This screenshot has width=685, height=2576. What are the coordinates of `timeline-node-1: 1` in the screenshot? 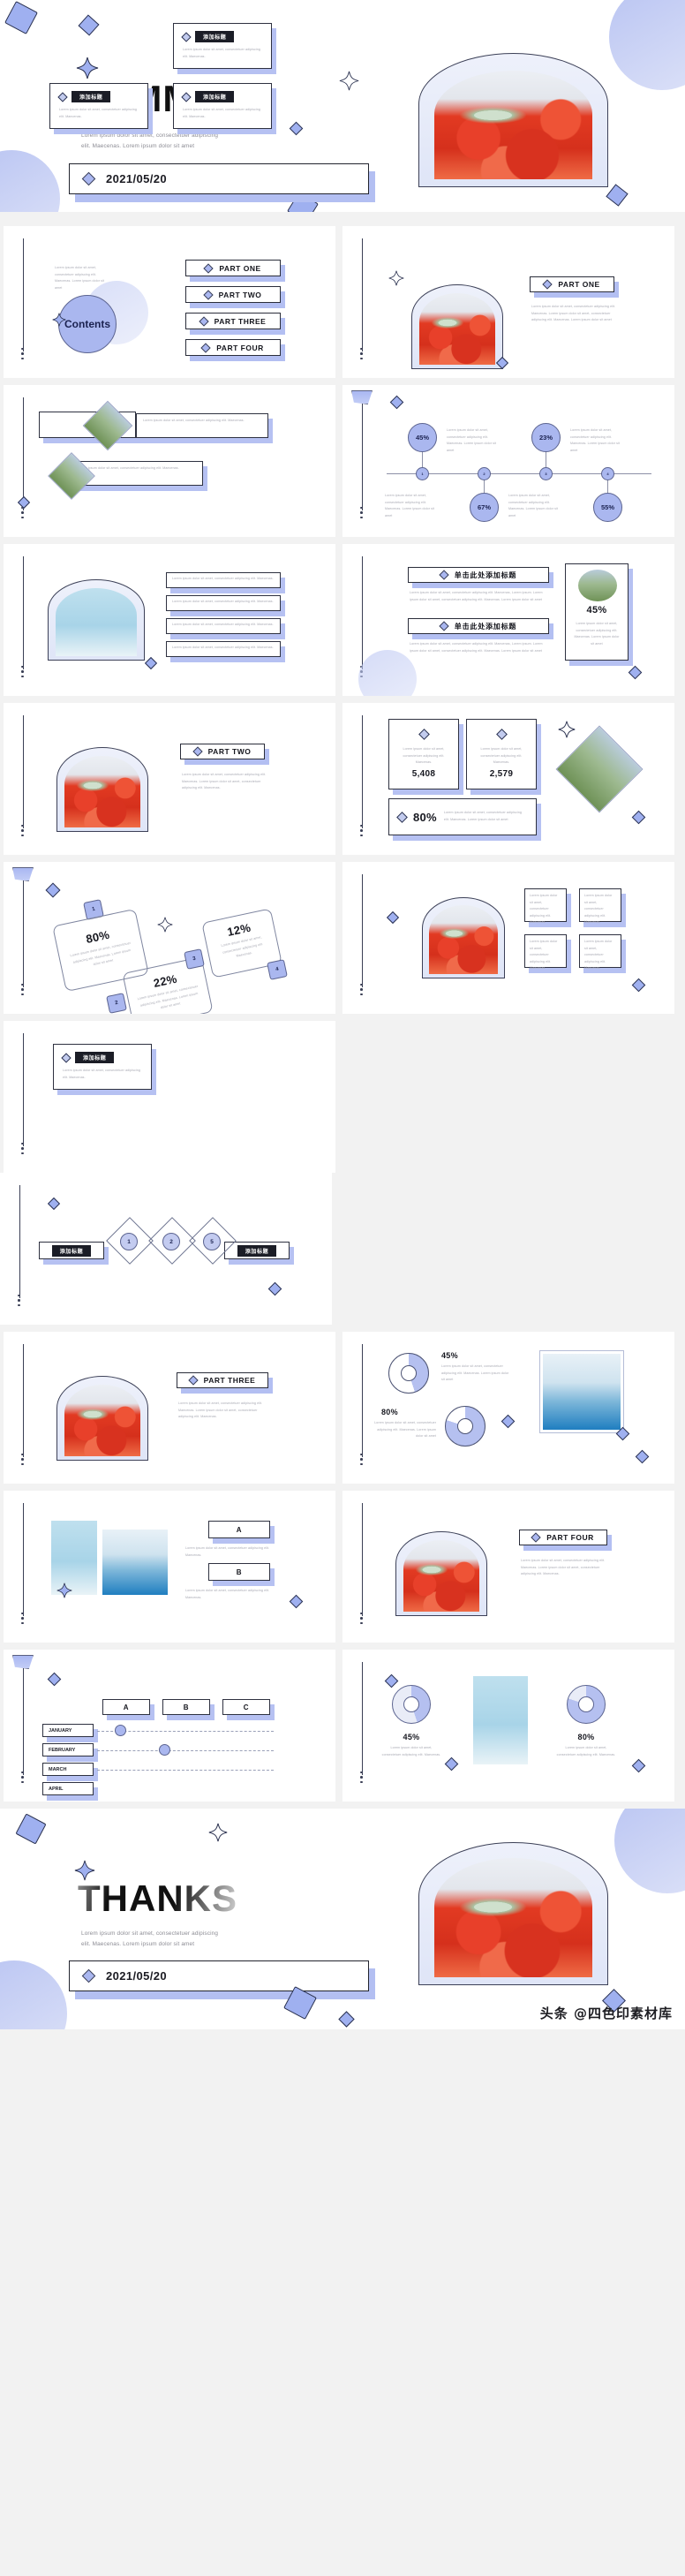 It's located at (422, 473).